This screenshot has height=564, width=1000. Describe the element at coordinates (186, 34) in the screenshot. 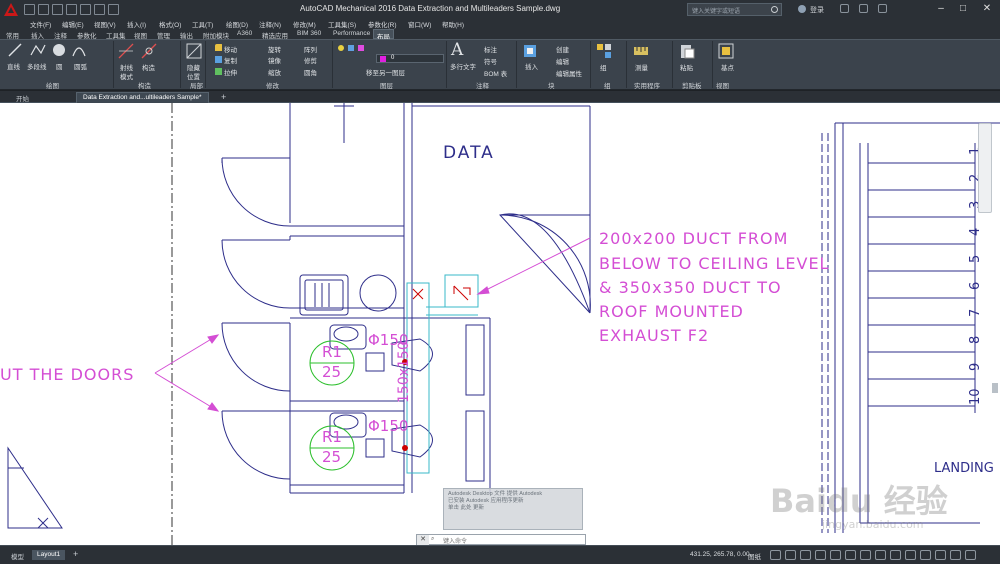

I see `tab-output: 输出` at that location.